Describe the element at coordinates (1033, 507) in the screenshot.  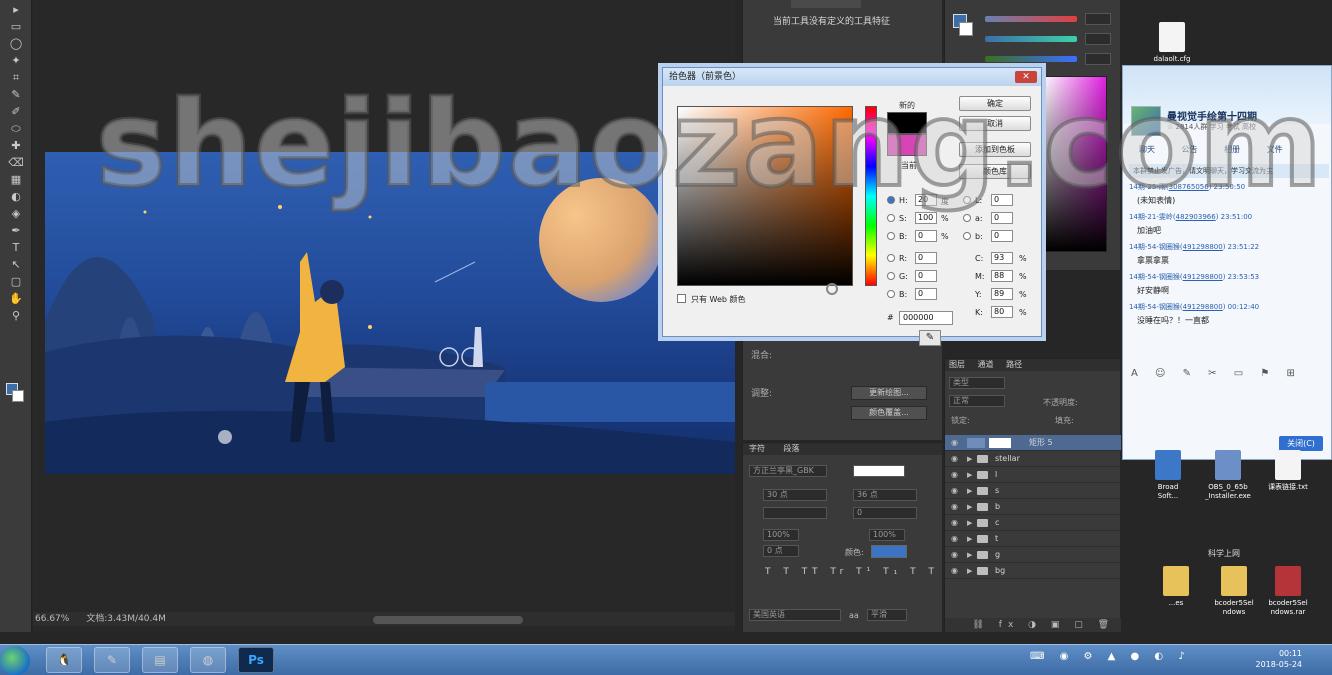
I see `layer-row: ◉ ▶ b` at that location.